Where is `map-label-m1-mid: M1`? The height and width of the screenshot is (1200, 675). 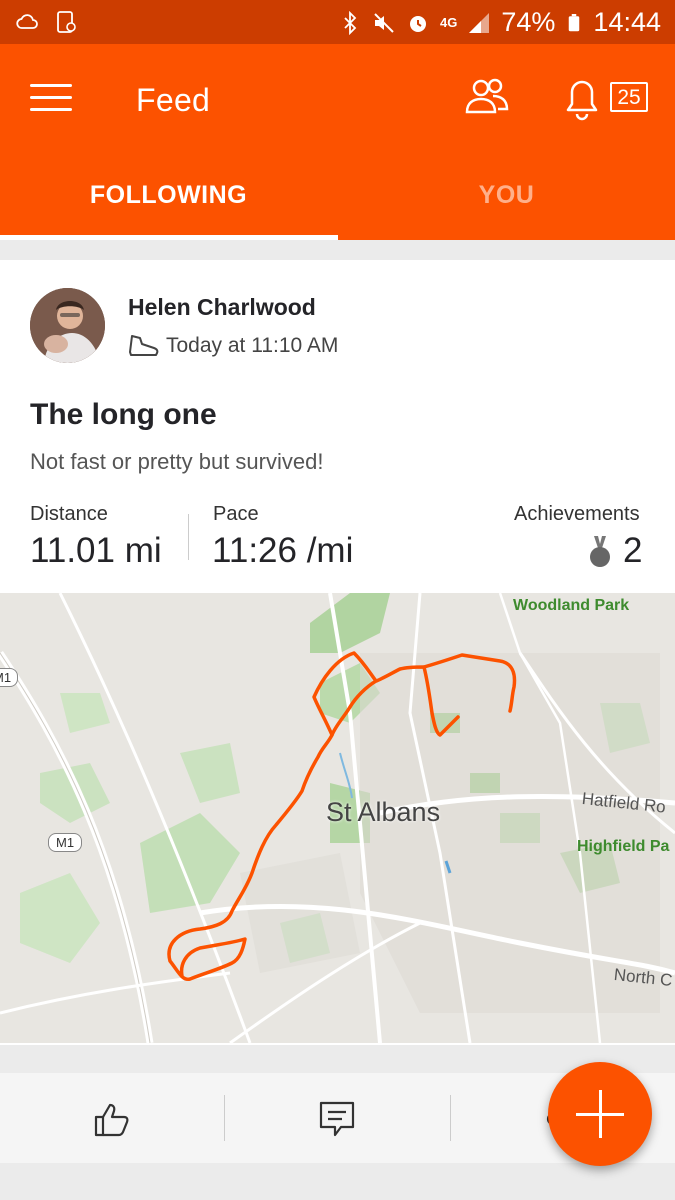
map-label-m1-mid: M1 is located at coordinates (65, 842).